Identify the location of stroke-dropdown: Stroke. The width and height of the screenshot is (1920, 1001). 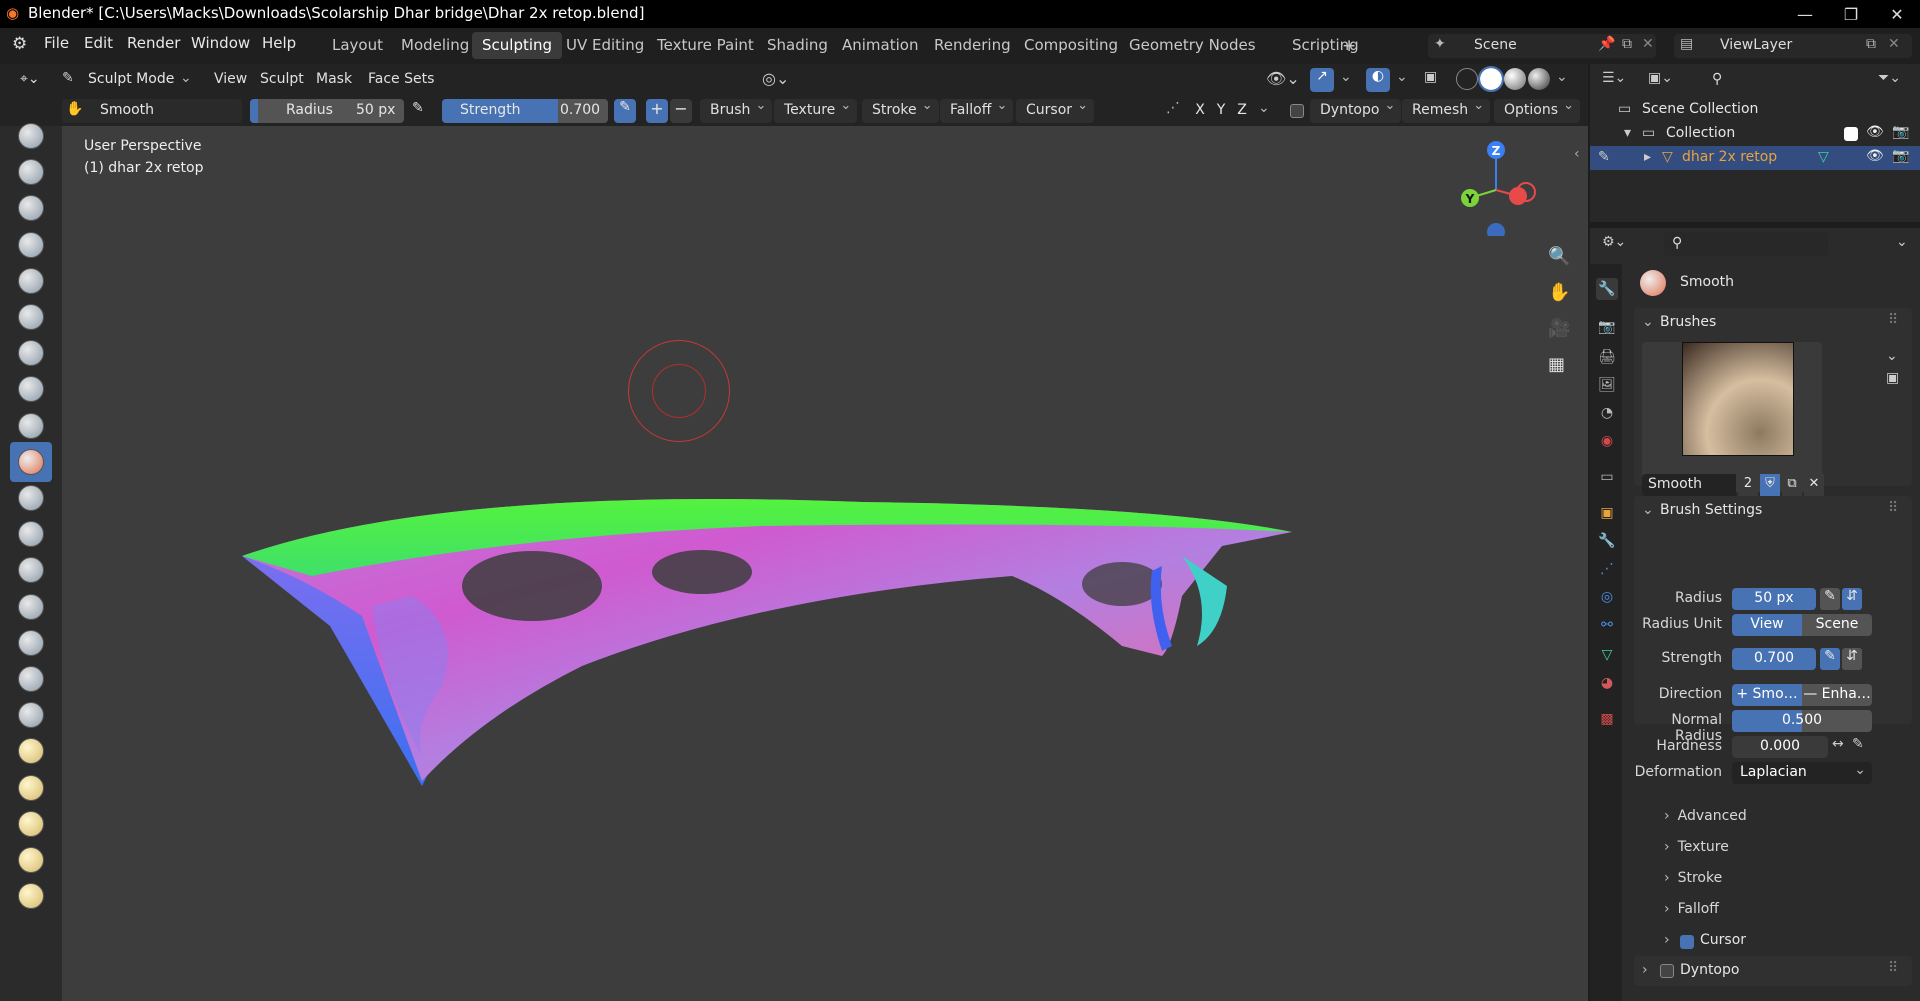
(900, 110).